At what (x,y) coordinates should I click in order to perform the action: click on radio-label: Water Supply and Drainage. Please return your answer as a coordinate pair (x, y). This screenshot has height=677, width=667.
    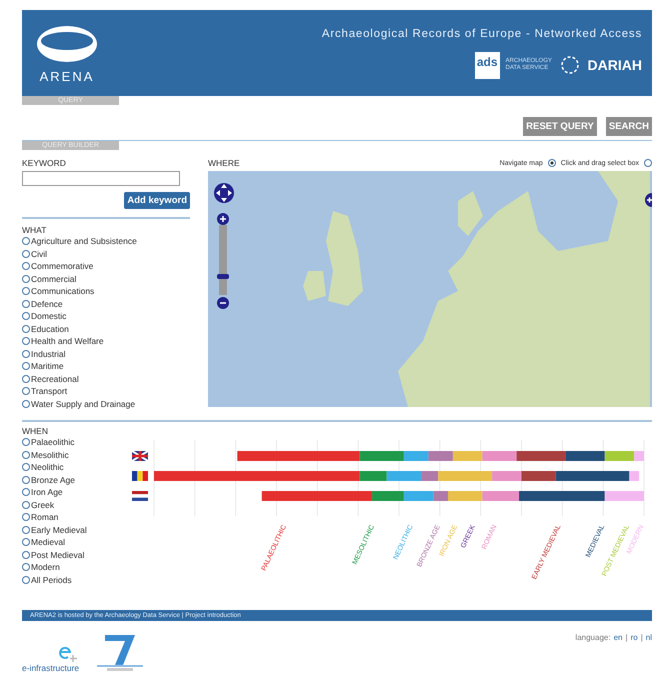
    Looking at the image, I should click on (83, 403).